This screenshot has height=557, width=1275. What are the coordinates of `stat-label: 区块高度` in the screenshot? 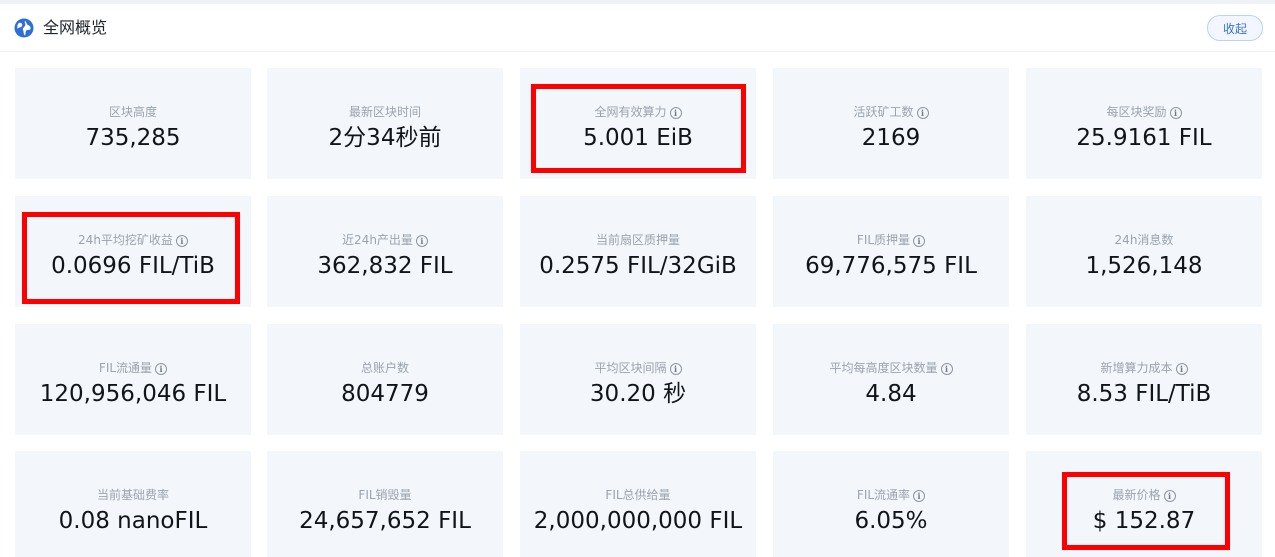 It's located at (133, 112).